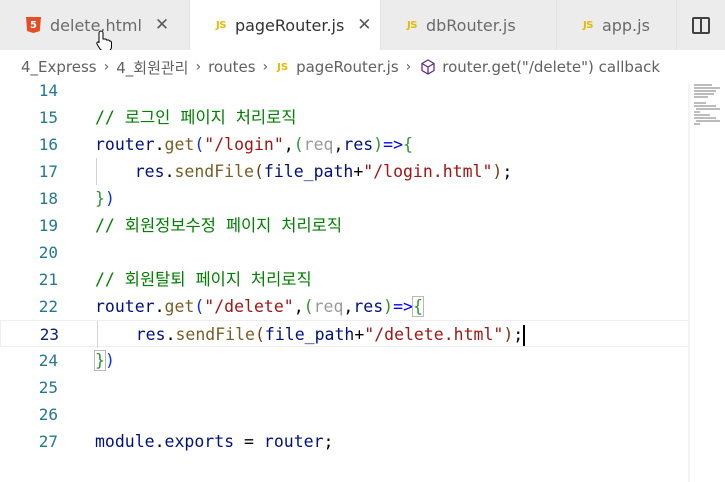 The height and width of the screenshot is (482, 725). Describe the element at coordinates (244, 144) in the screenshot. I see `token: "/login"` at that location.